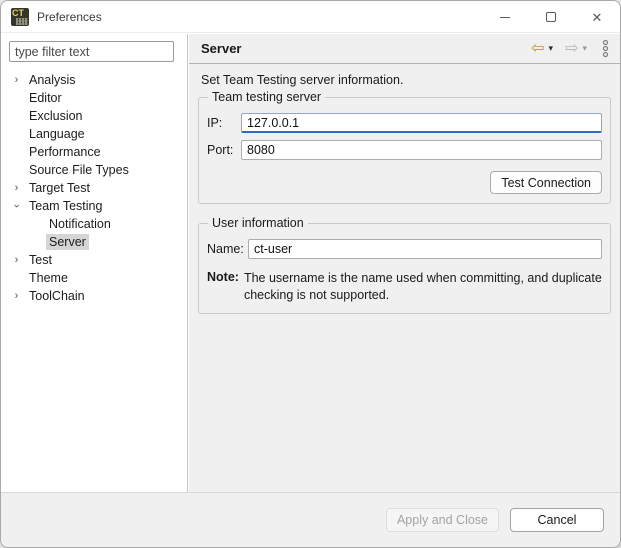 This screenshot has height=548, width=621. I want to click on tree-item-label: Exclusion, so click(56, 116).